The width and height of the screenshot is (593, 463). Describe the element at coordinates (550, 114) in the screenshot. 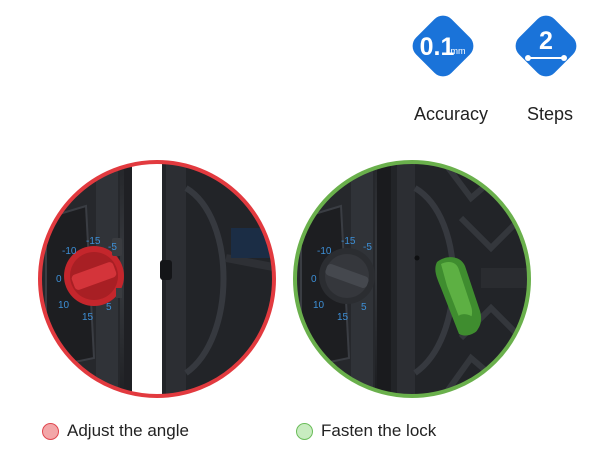

I see `steps-caption: Steps` at that location.